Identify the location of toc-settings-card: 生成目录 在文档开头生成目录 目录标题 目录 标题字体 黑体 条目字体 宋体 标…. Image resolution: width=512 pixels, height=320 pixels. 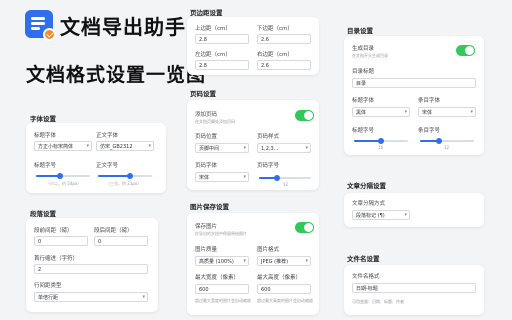
(414, 95).